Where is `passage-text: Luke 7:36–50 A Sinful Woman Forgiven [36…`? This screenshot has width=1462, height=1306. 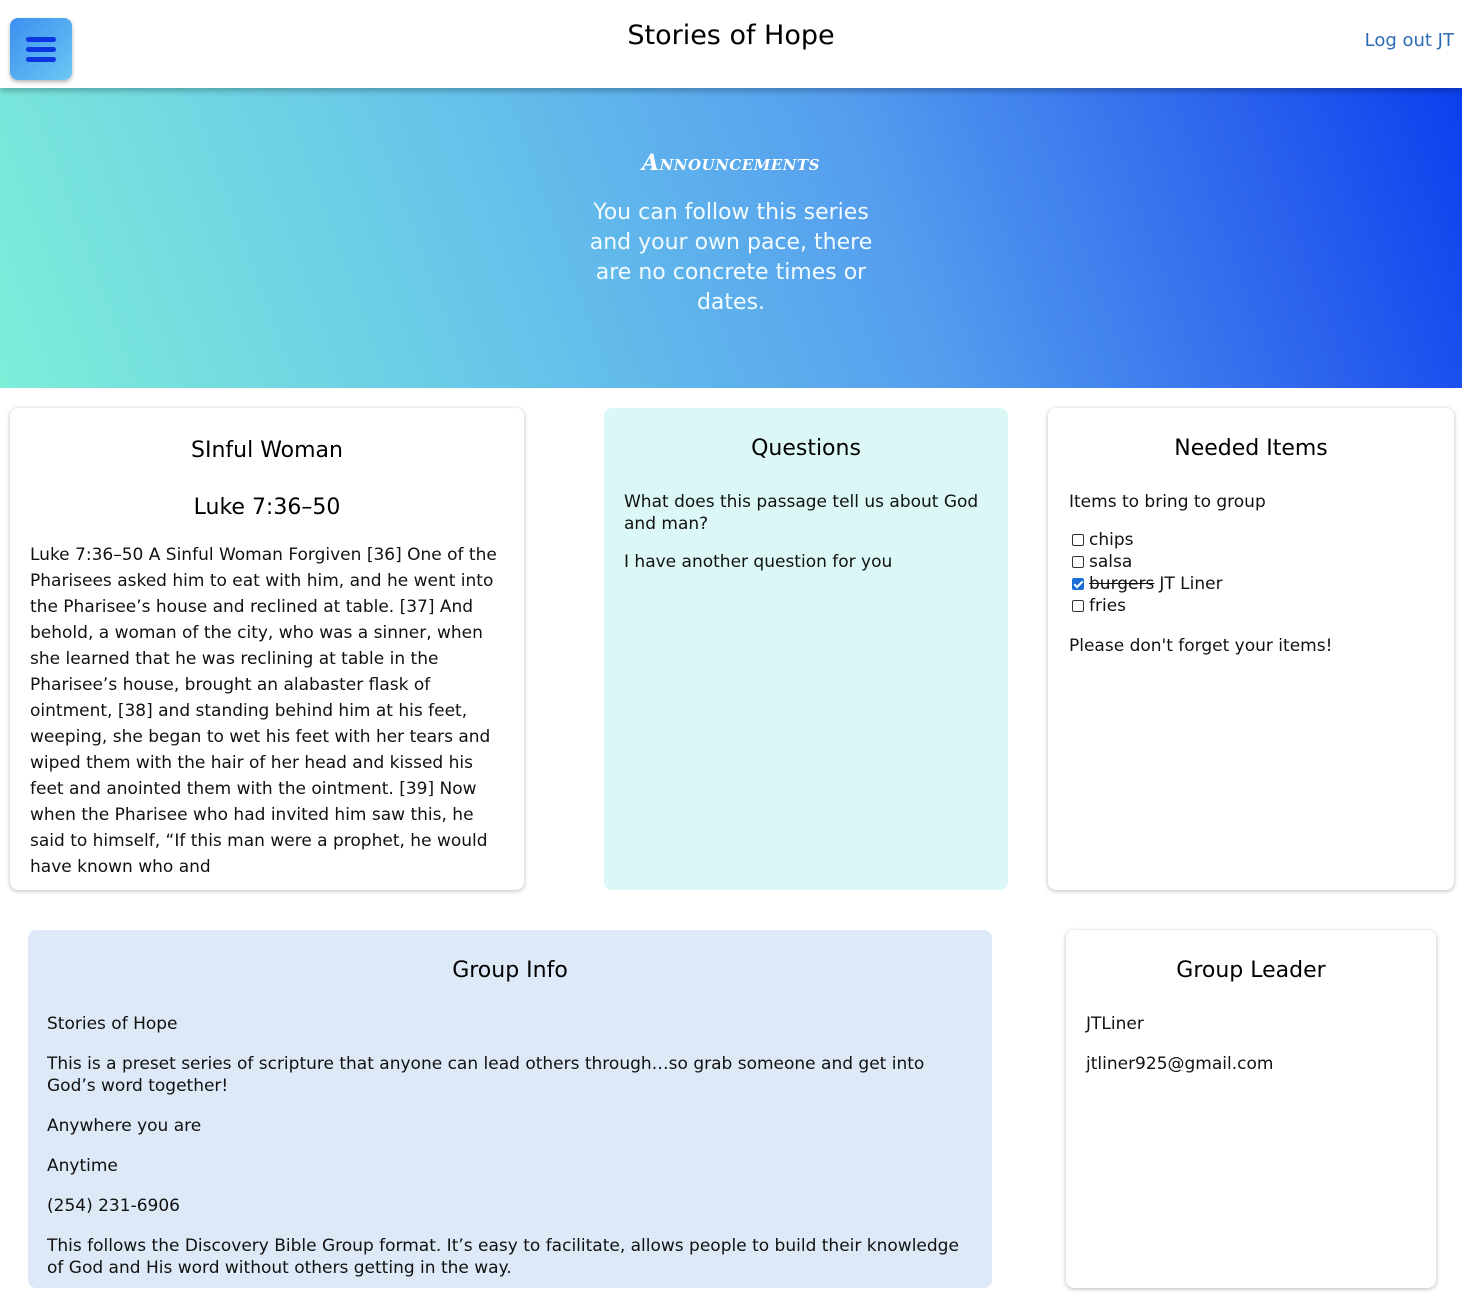 passage-text: Luke 7:36–50 A Sinful Woman Forgiven [36… is located at coordinates (263, 711).